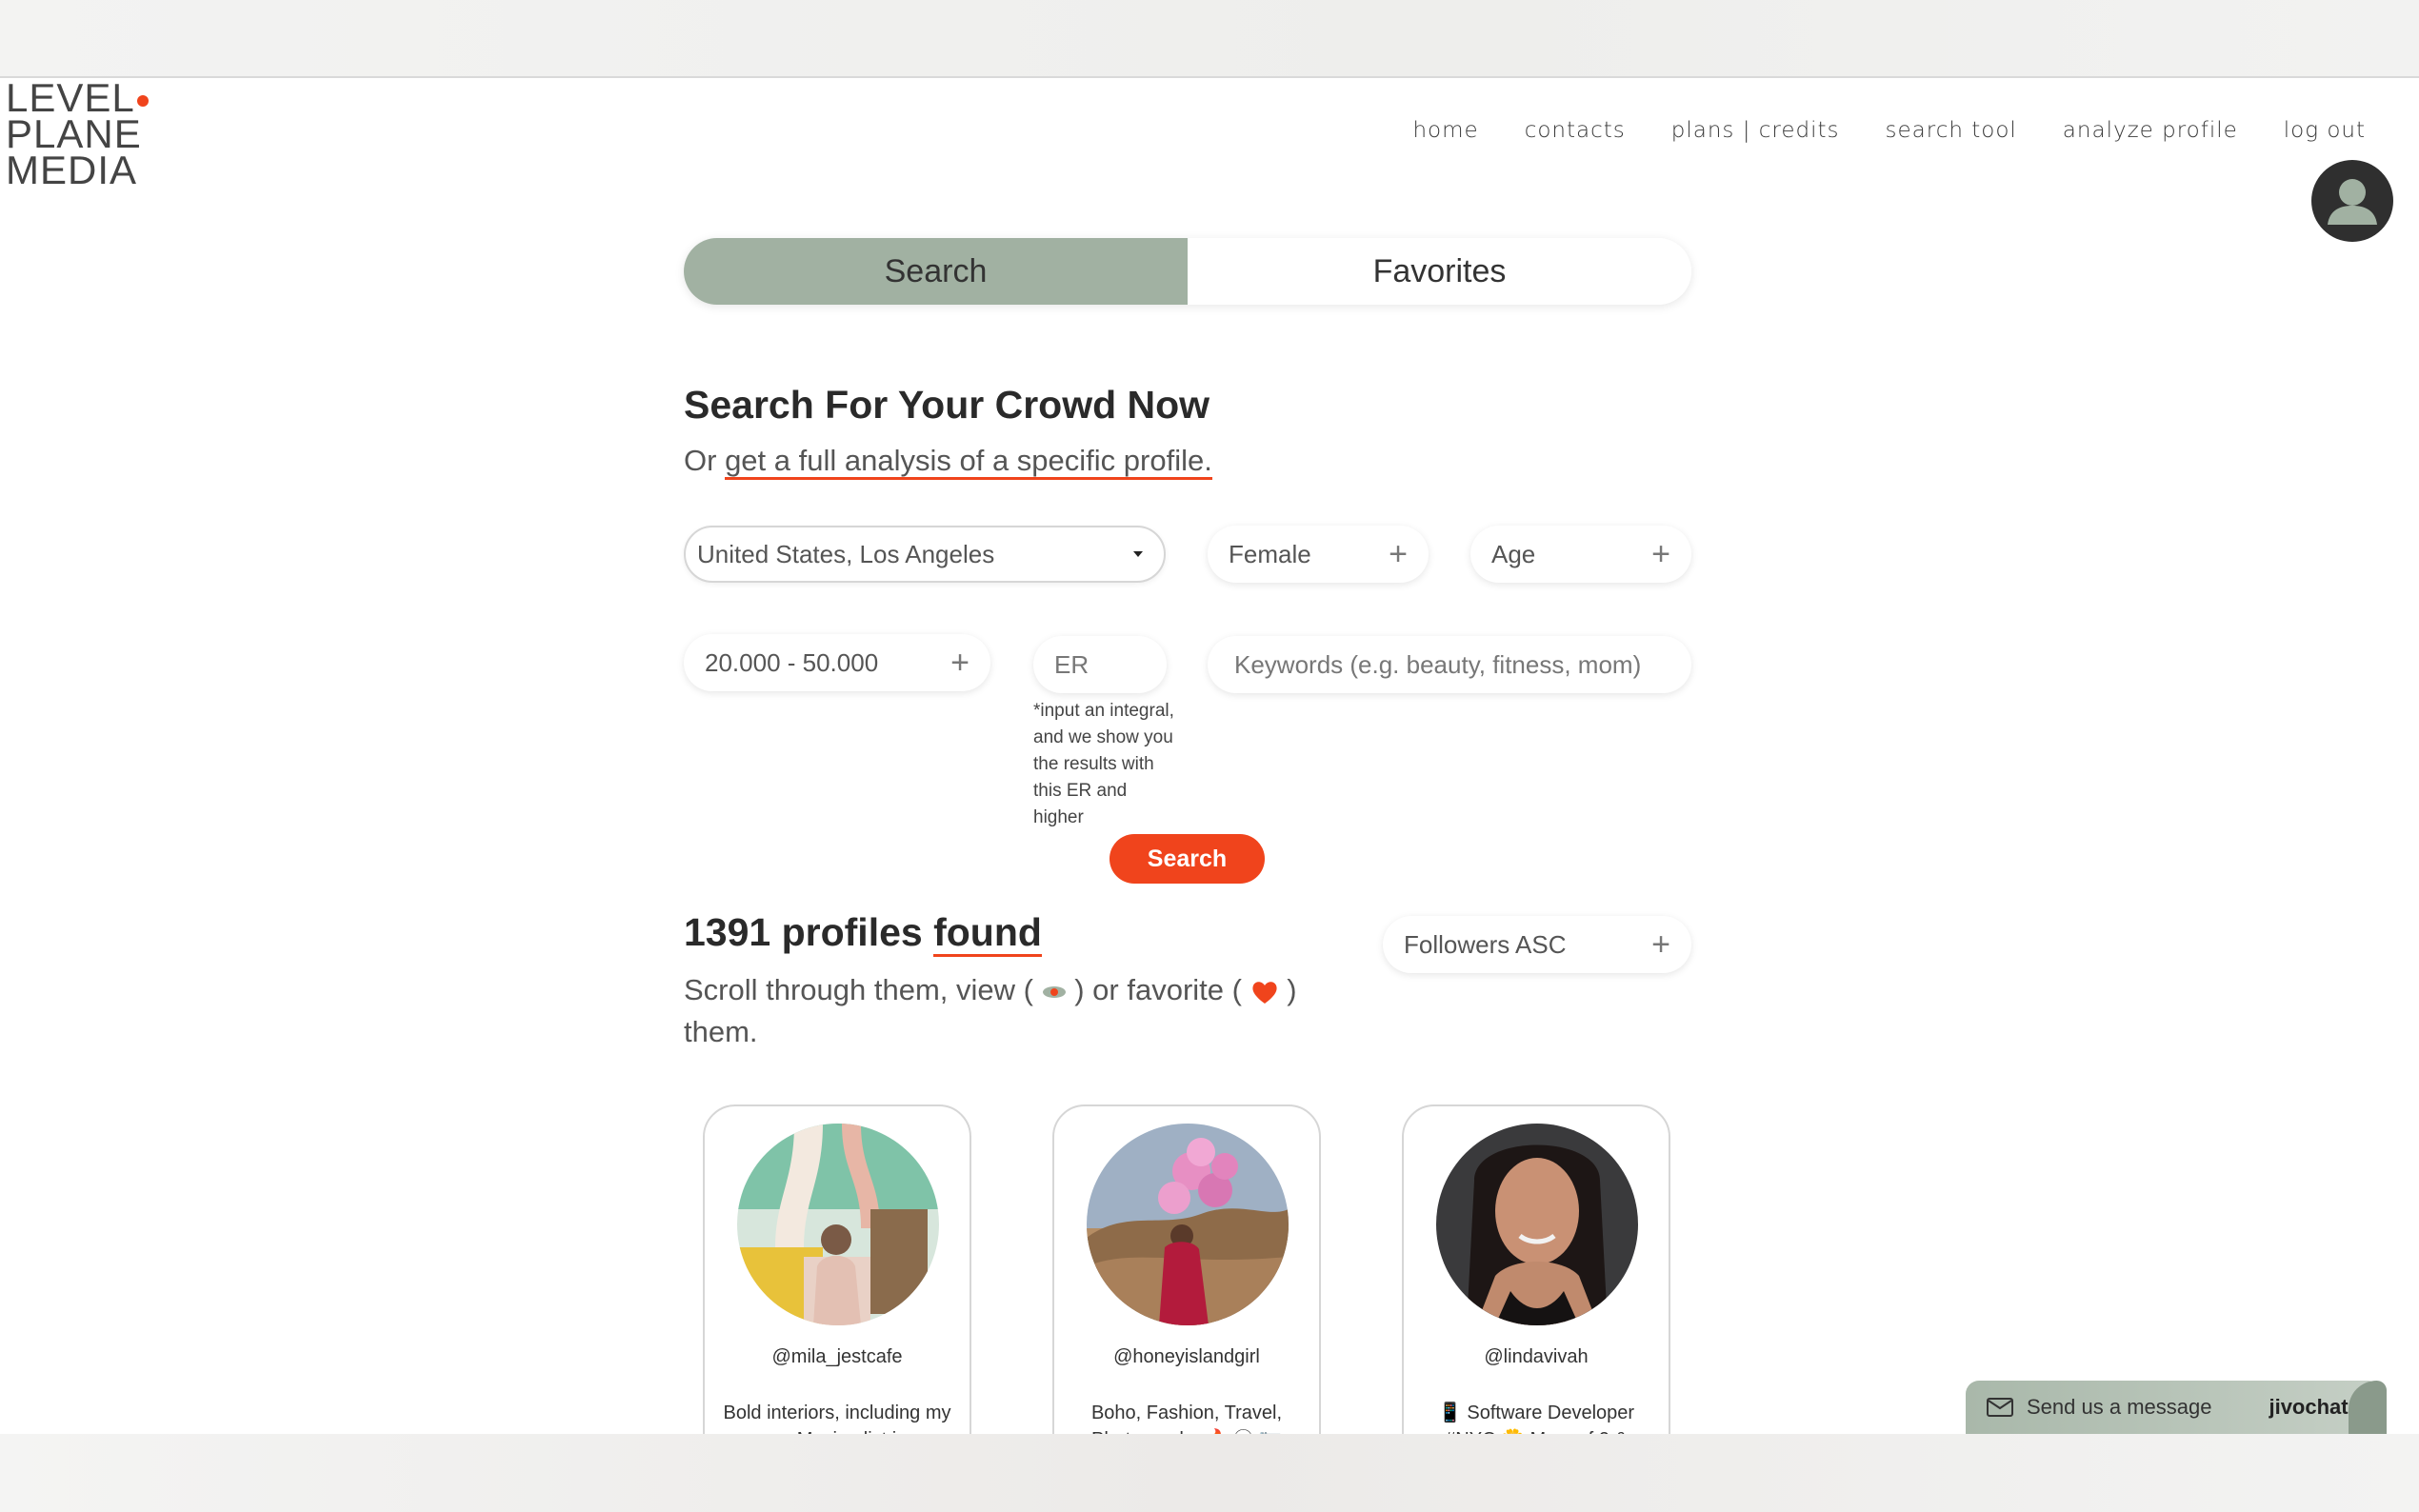 This screenshot has height=1512, width=2419. Describe the element at coordinates (1536, 1356) in the screenshot. I see `profile-handle: @lindavivah` at that location.